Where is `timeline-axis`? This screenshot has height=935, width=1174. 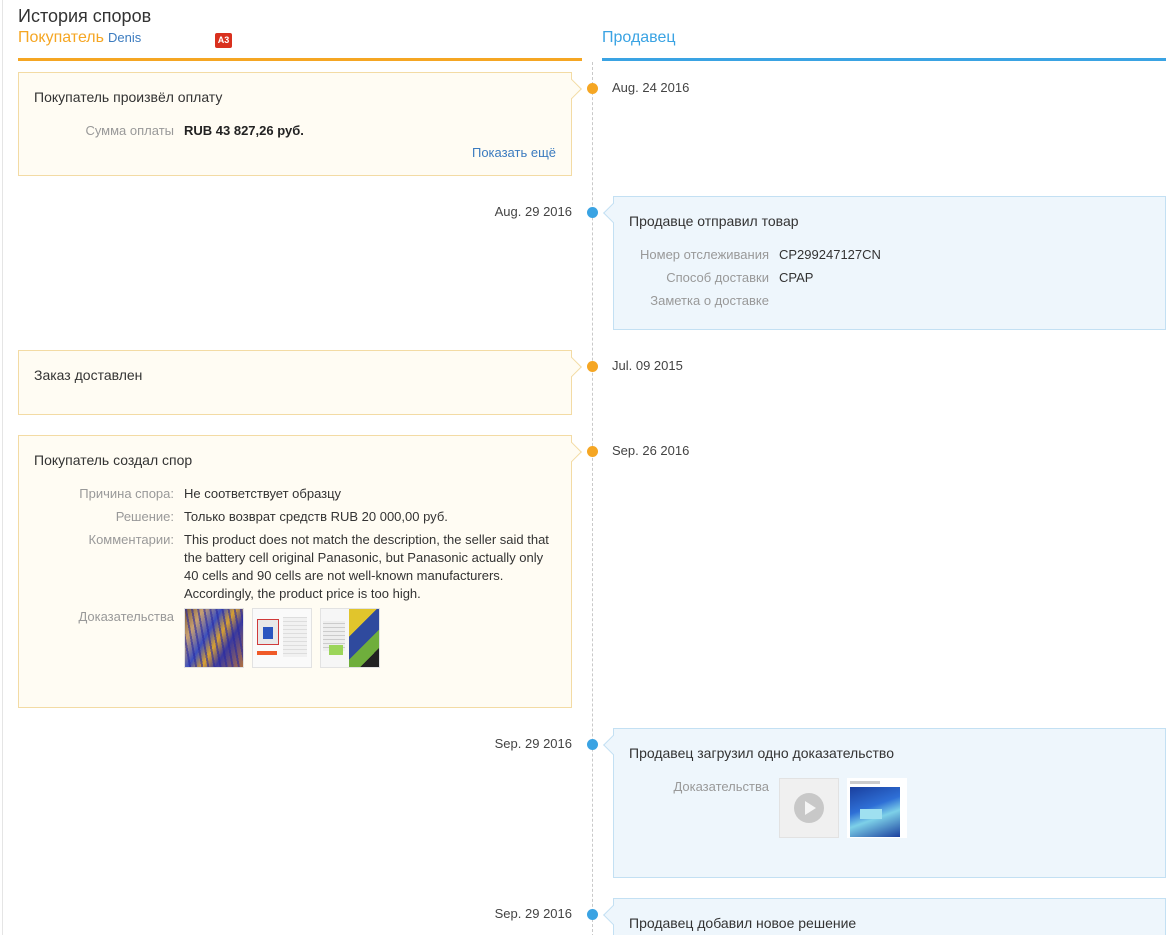
timeline-axis is located at coordinates (592, 498).